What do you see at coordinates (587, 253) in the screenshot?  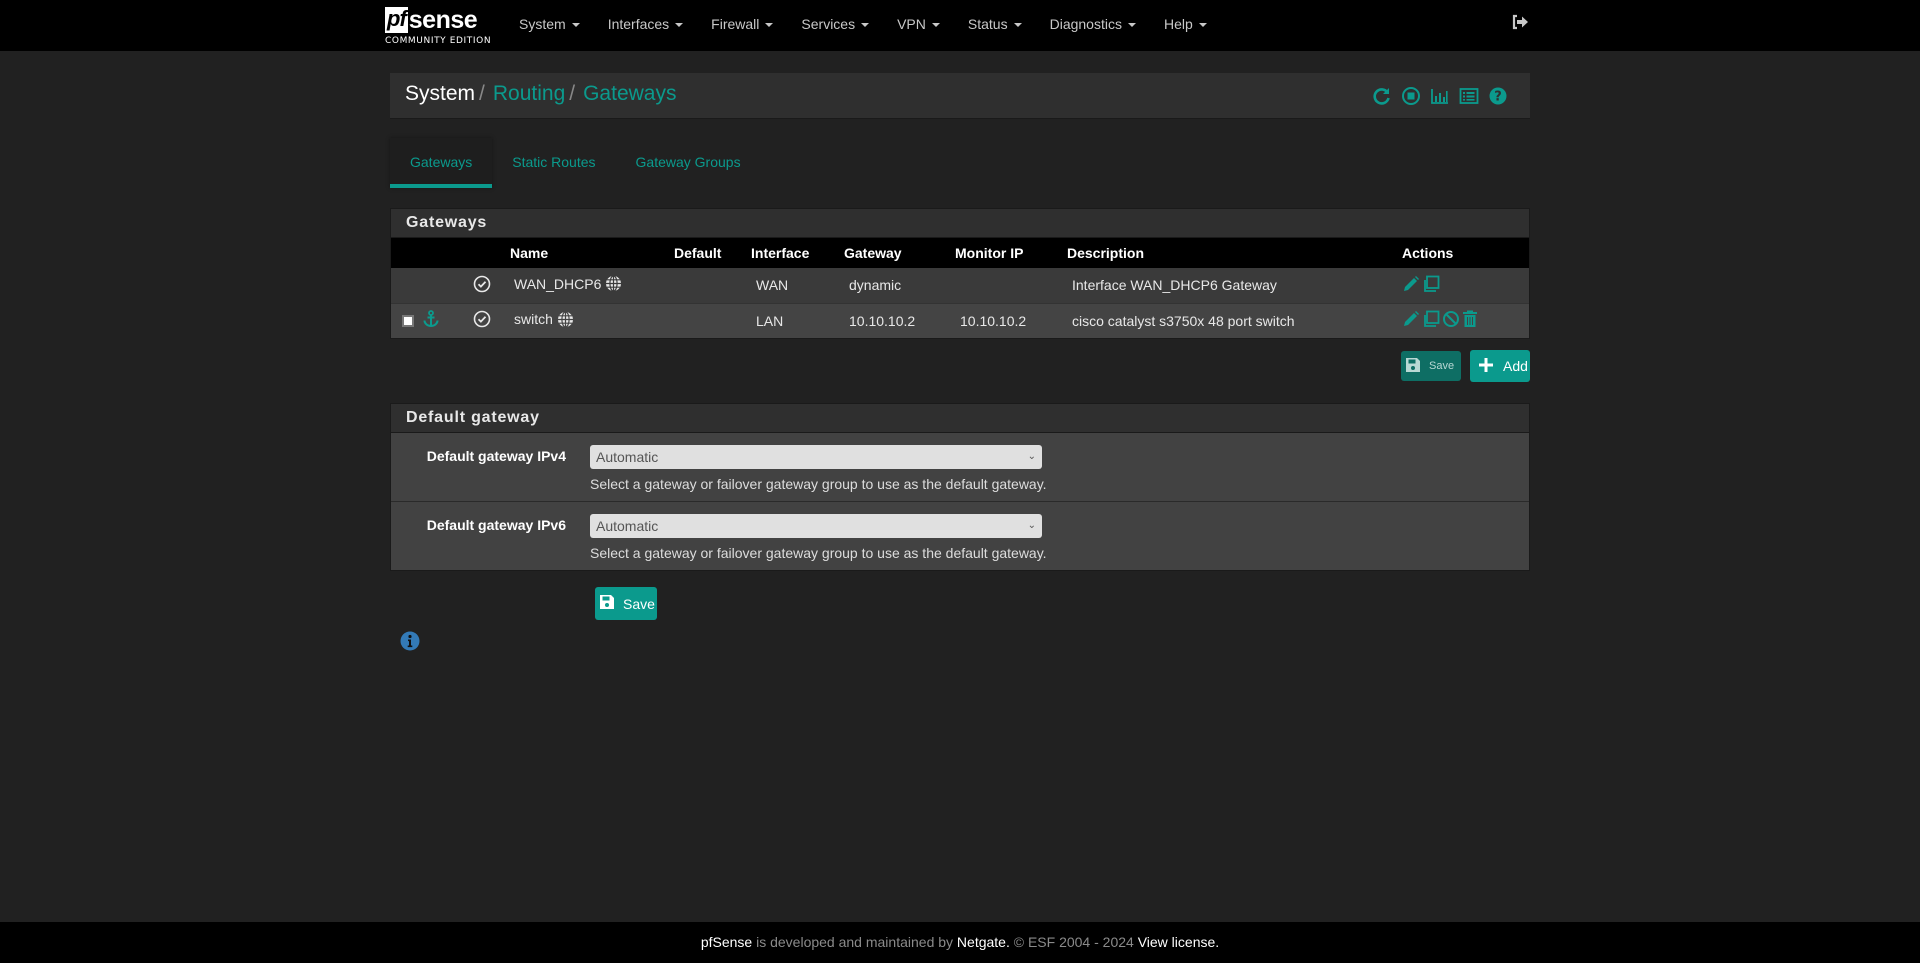 I see `col-name: Name` at bounding box center [587, 253].